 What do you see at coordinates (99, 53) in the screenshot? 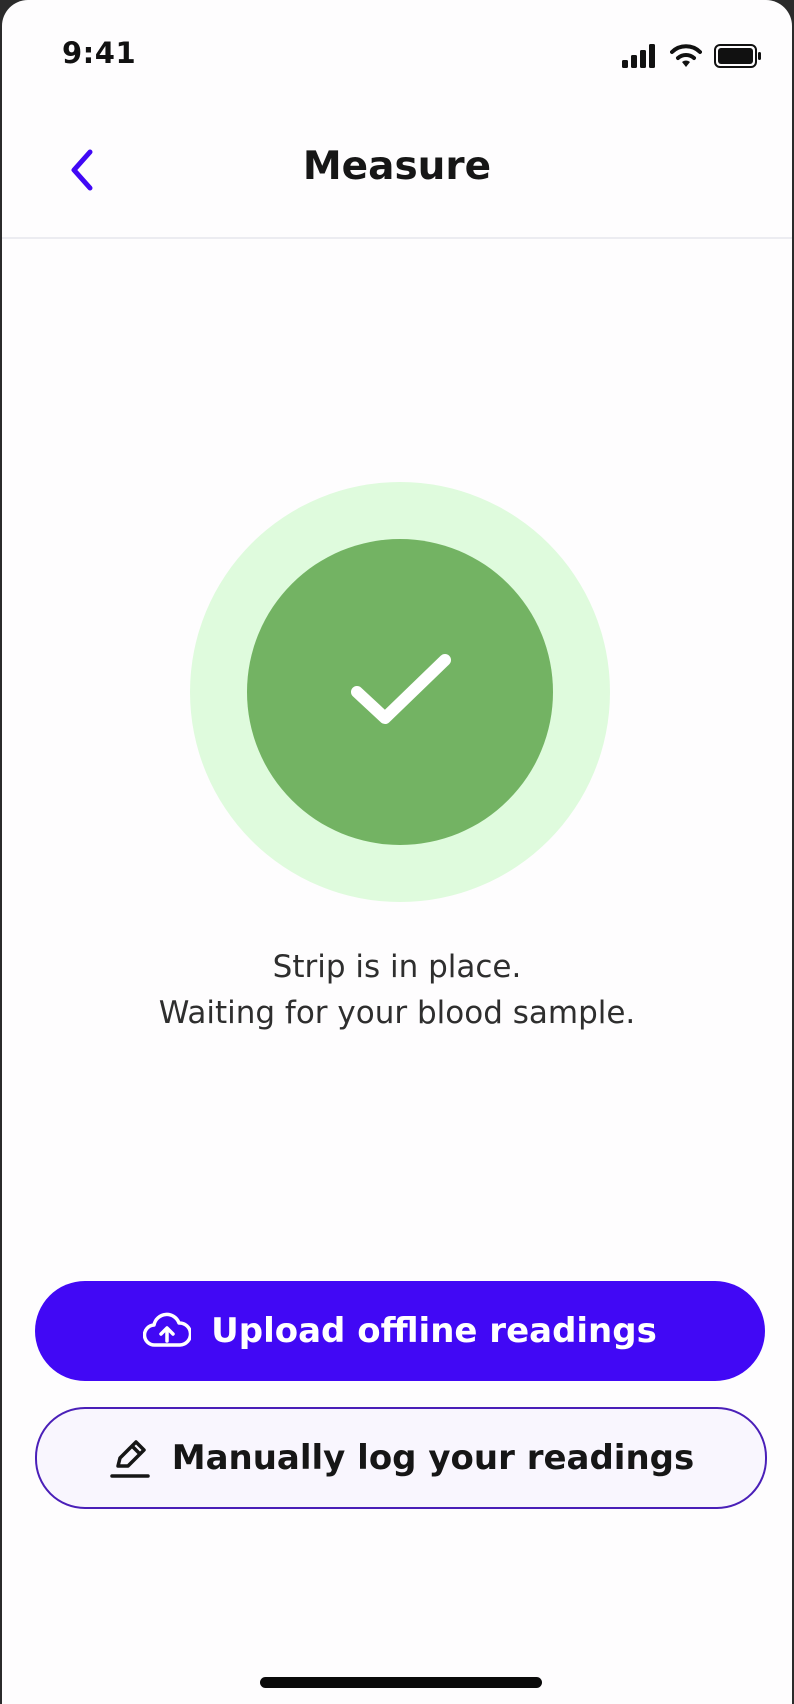
I see `status-time: 9:41` at bounding box center [99, 53].